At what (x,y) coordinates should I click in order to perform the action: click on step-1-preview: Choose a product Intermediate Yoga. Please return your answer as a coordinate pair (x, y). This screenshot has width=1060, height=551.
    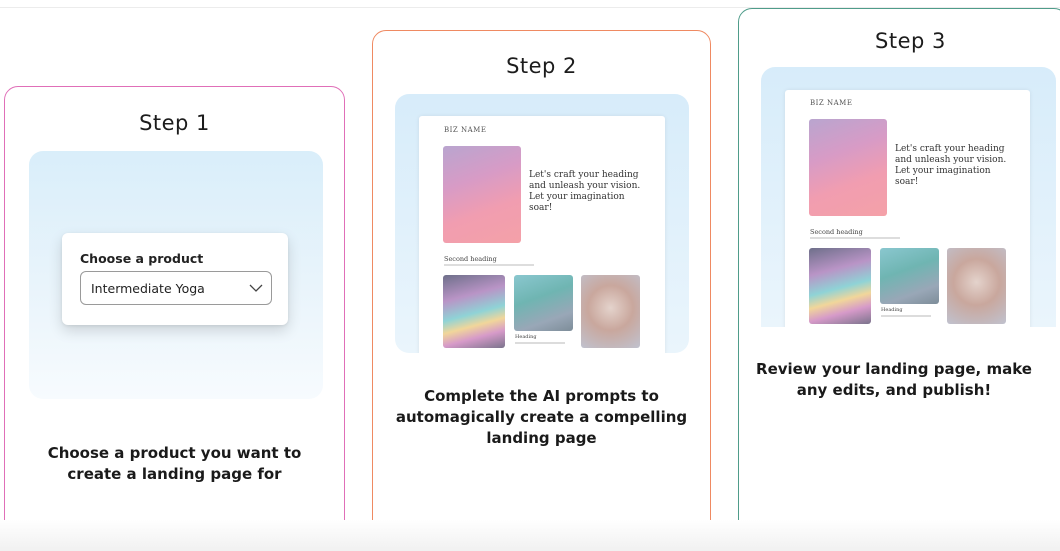
    Looking at the image, I should click on (176, 275).